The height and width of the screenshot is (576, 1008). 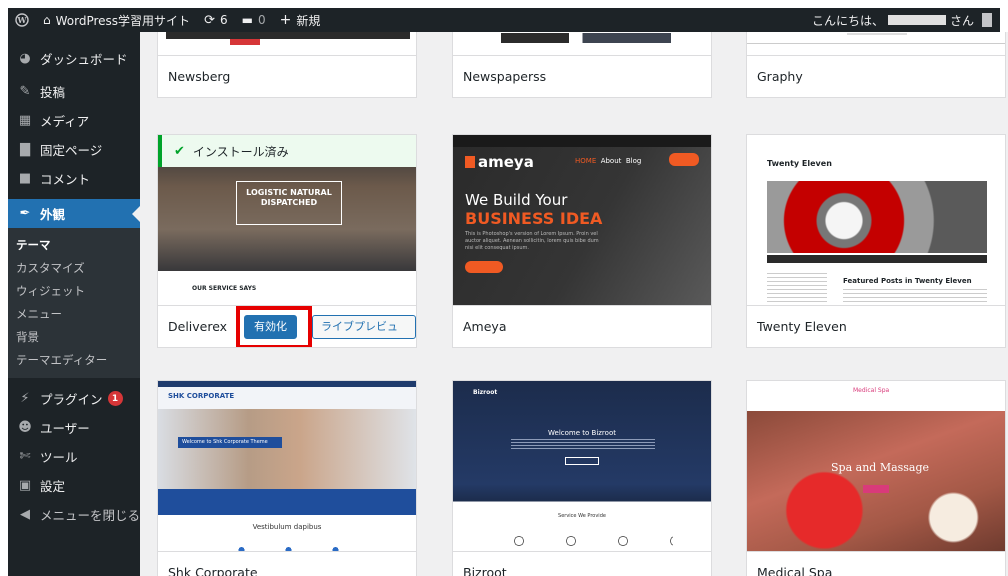 What do you see at coordinates (213, 570) in the screenshot?
I see `theme-name: Shk Corporate` at bounding box center [213, 570].